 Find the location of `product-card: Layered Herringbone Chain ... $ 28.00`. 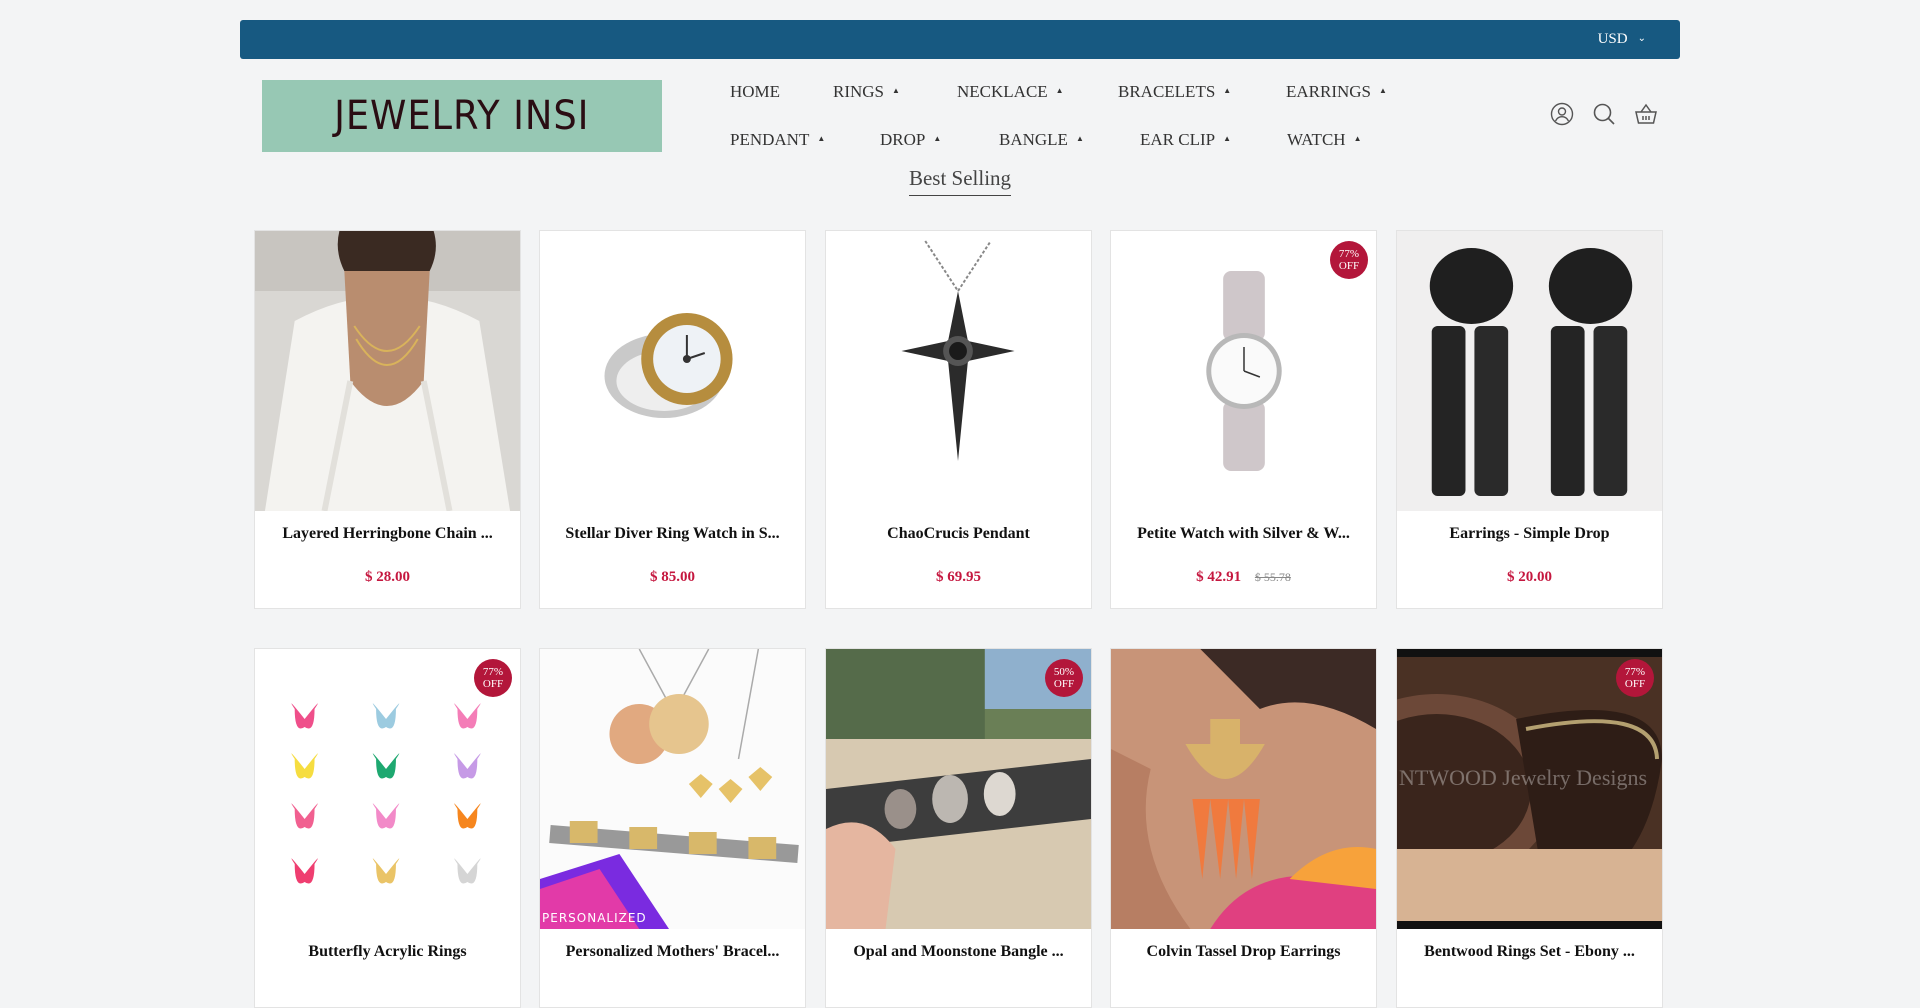

product-card: Layered Herringbone Chain ... $ 28.00 is located at coordinates (387, 419).